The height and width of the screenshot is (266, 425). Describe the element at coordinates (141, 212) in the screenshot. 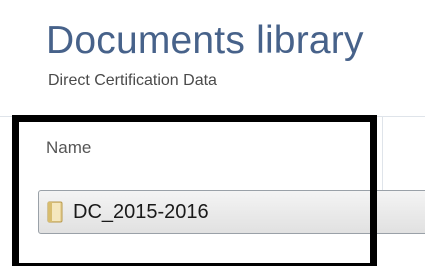

I see `folder-name: DC_2015-2016` at that location.